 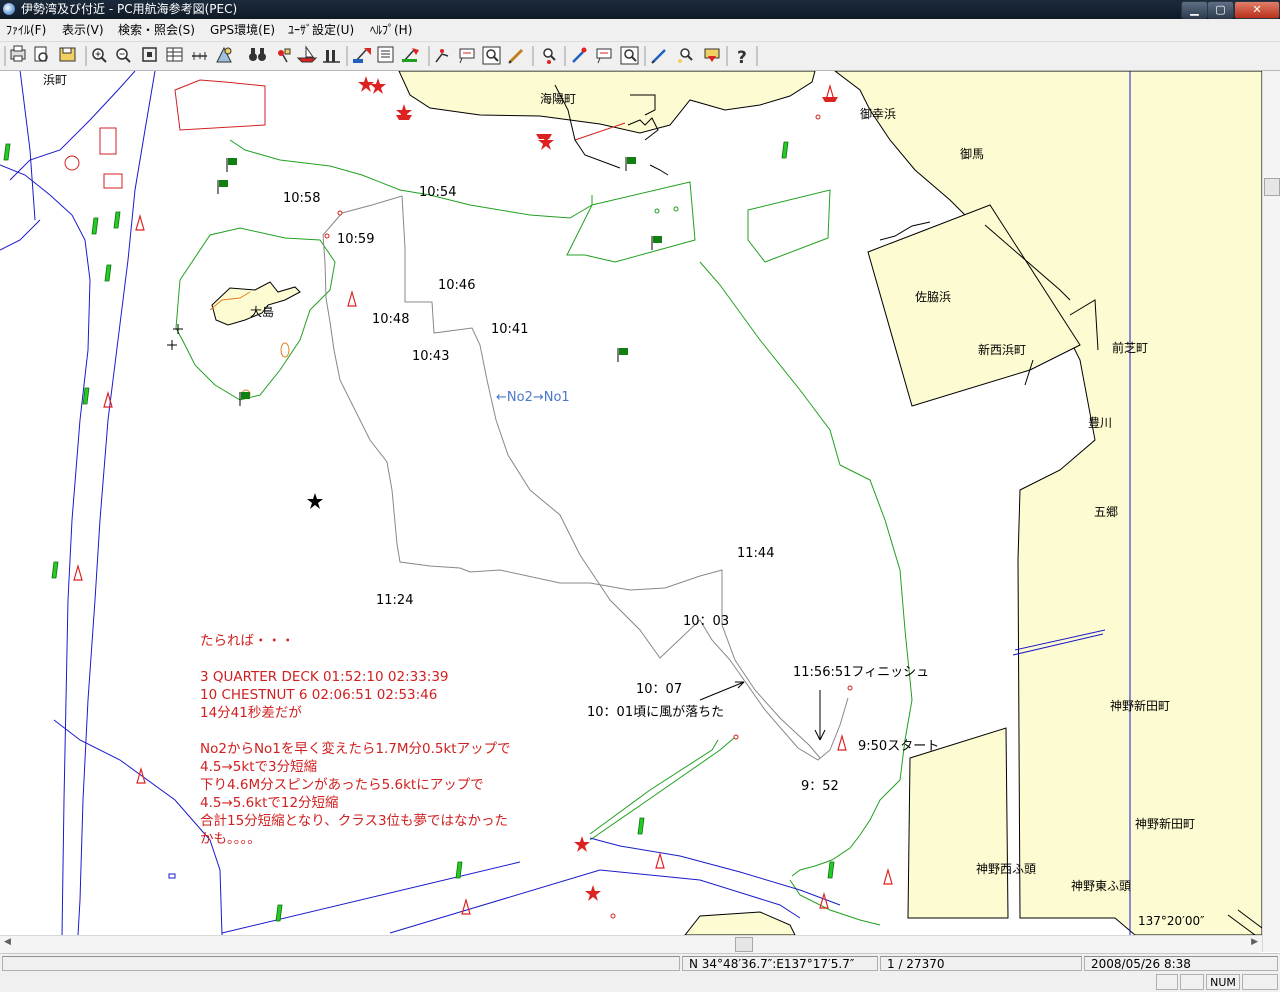 I want to click on list-icon, so click(x=385, y=54).